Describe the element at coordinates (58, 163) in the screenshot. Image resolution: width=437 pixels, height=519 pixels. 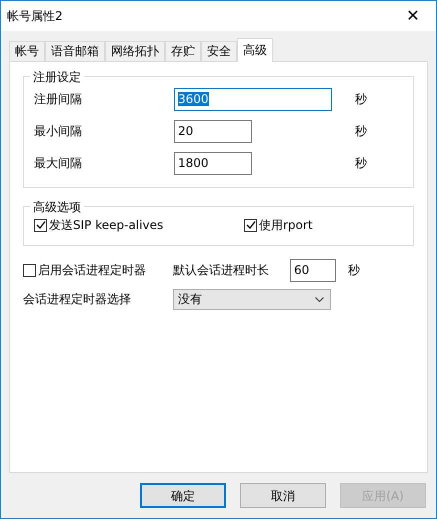
I see `field-label: 最大间隔` at that location.